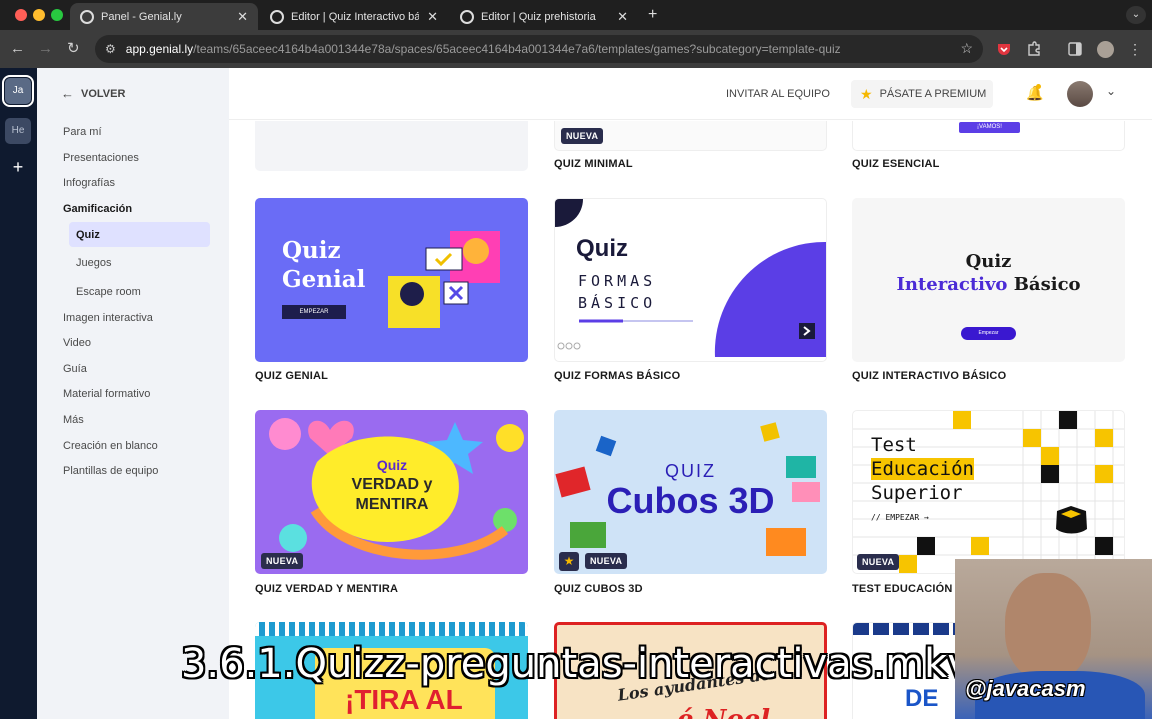 This screenshot has width=1152, height=719. What do you see at coordinates (444, 279) in the screenshot?
I see `quiz-illustration-icon` at bounding box center [444, 279].